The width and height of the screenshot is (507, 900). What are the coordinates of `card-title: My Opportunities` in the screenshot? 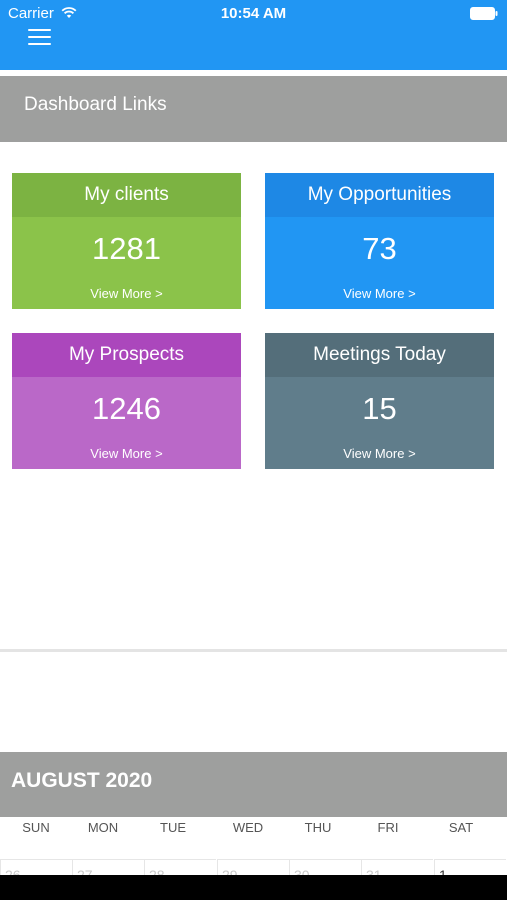 It's located at (379, 195).